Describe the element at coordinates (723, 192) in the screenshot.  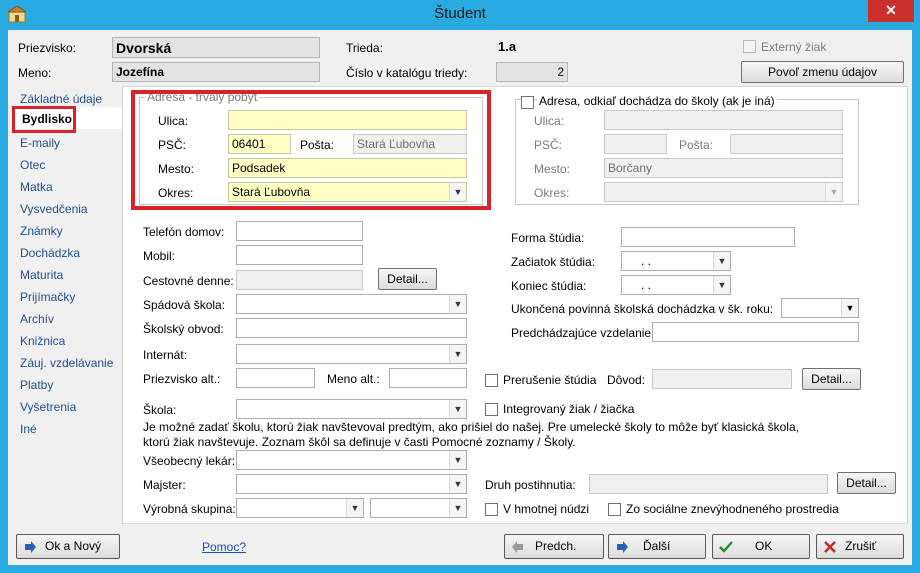
I see `commute-district-select: ▼` at that location.